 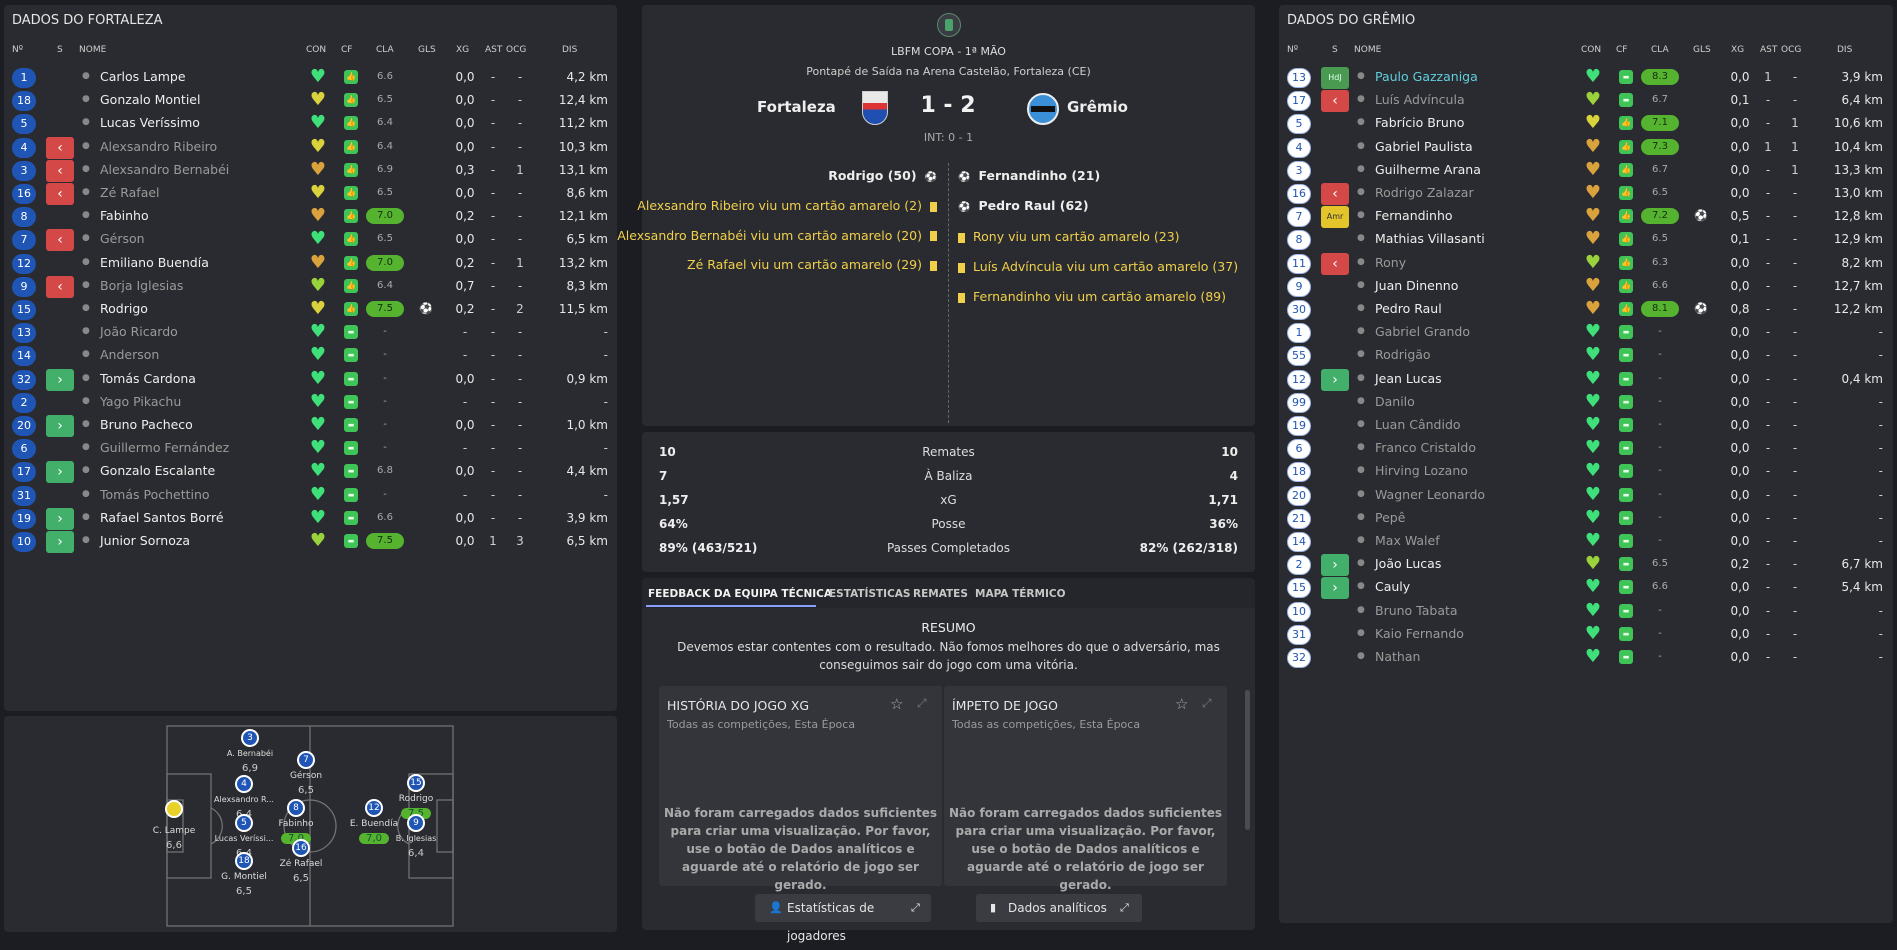 What do you see at coordinates (1419, 634) in the screenshot?
I see `player-name: Kaio Fernando` at bounding box center [1419, 634].